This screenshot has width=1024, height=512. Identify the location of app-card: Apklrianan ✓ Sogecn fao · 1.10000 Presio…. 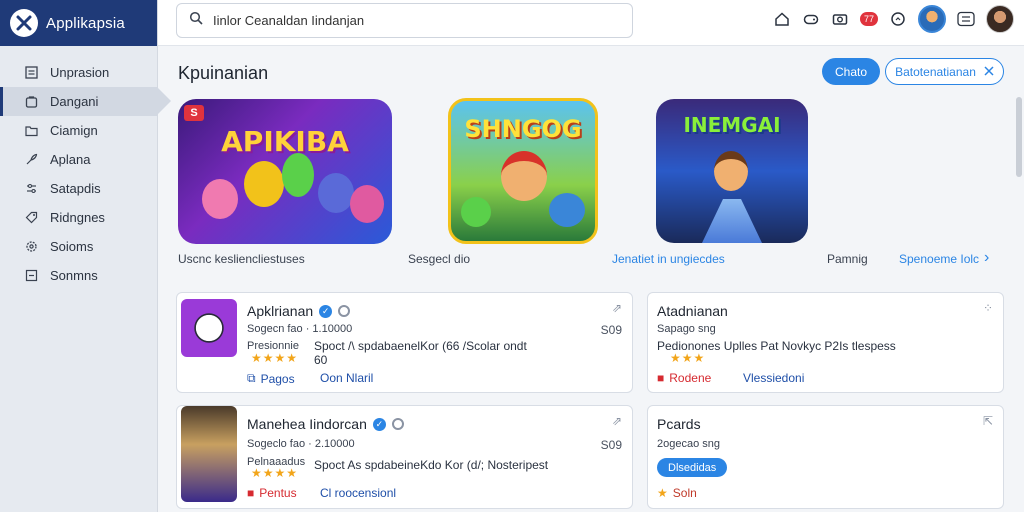
(404, 342).